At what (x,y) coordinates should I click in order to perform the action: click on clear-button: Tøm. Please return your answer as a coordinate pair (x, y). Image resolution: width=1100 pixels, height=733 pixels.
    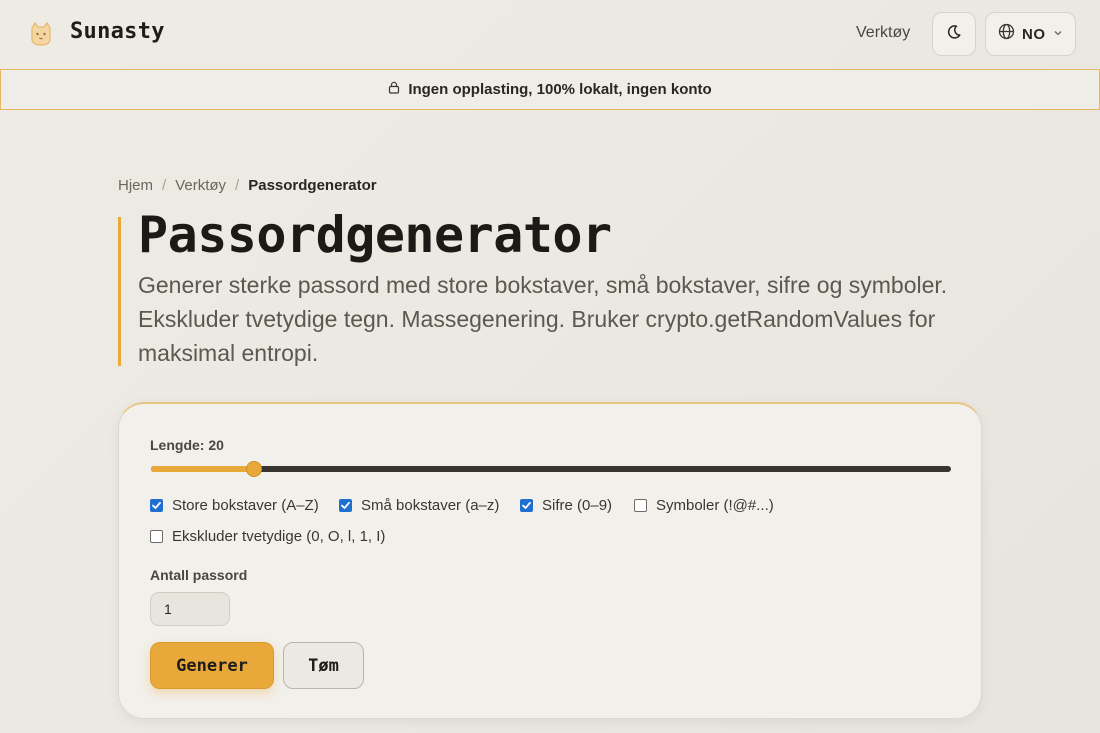
    Looking at the image, I should click on (323, 665).